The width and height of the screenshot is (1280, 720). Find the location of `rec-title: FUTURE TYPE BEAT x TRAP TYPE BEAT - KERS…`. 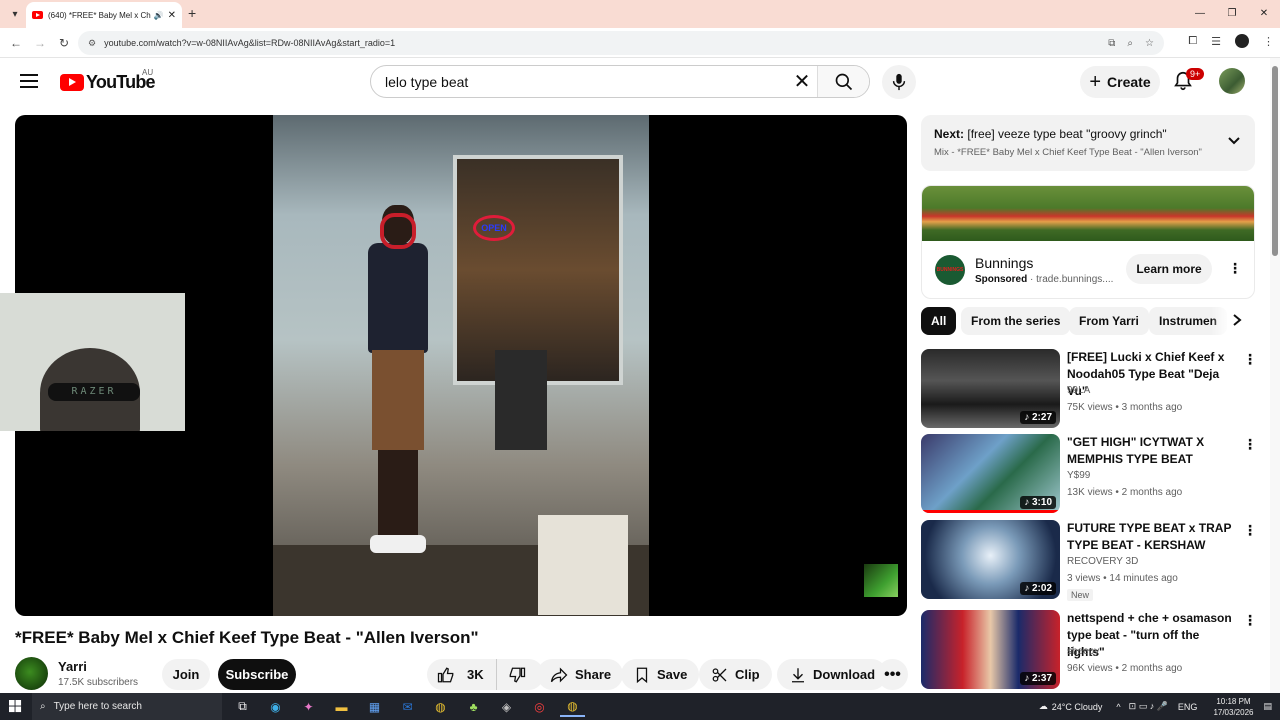

rec-title: FUTURE TYPE BEAT x TRAP TYPE BEAT - KERS… is located at coordinates (1152, 537).